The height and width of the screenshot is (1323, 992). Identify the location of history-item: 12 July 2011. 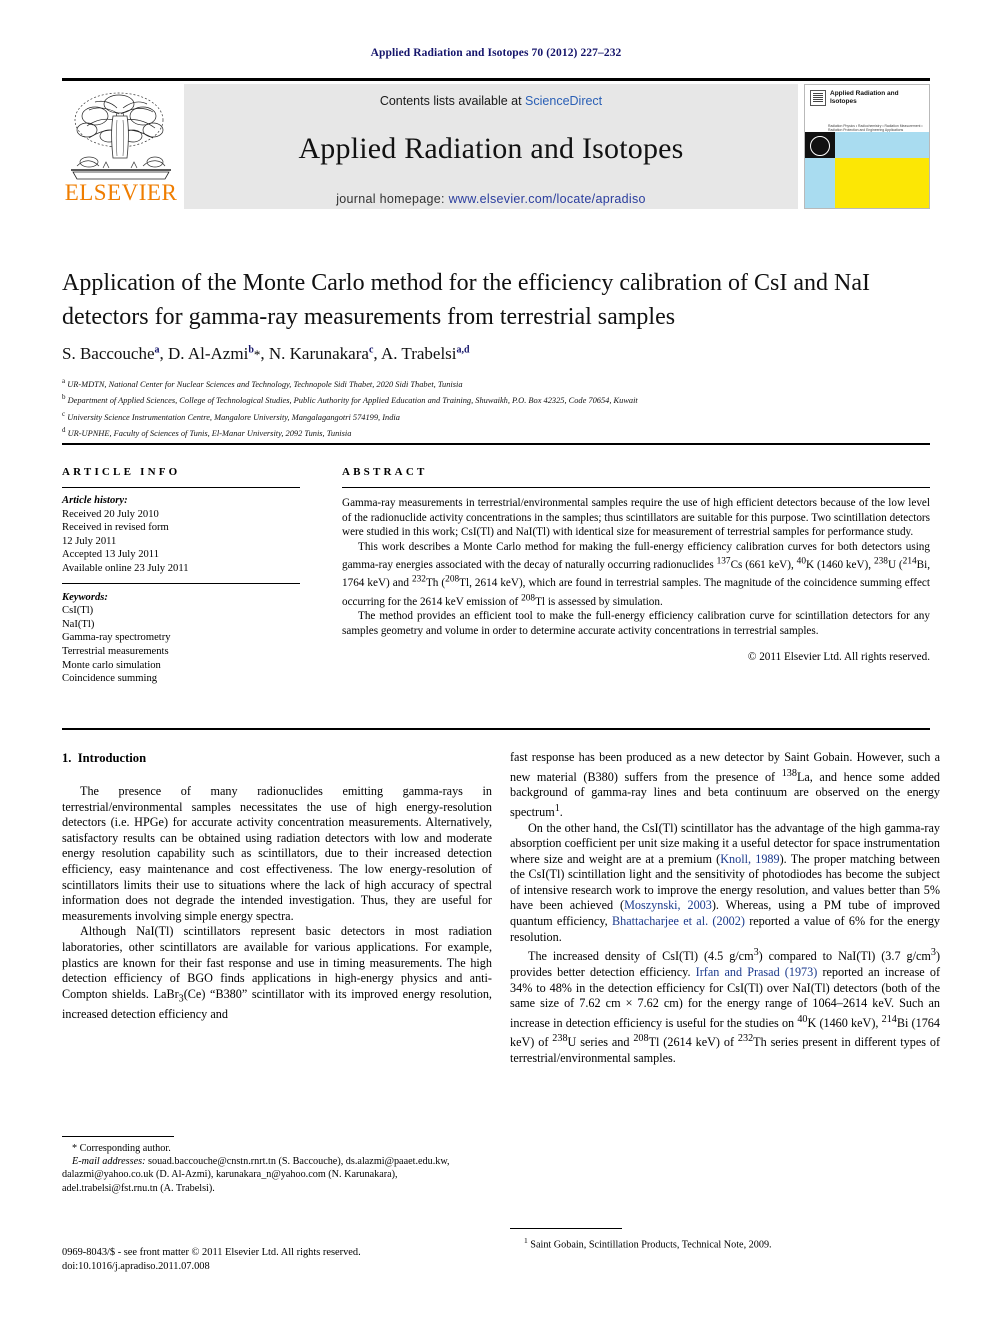
(89, 541).